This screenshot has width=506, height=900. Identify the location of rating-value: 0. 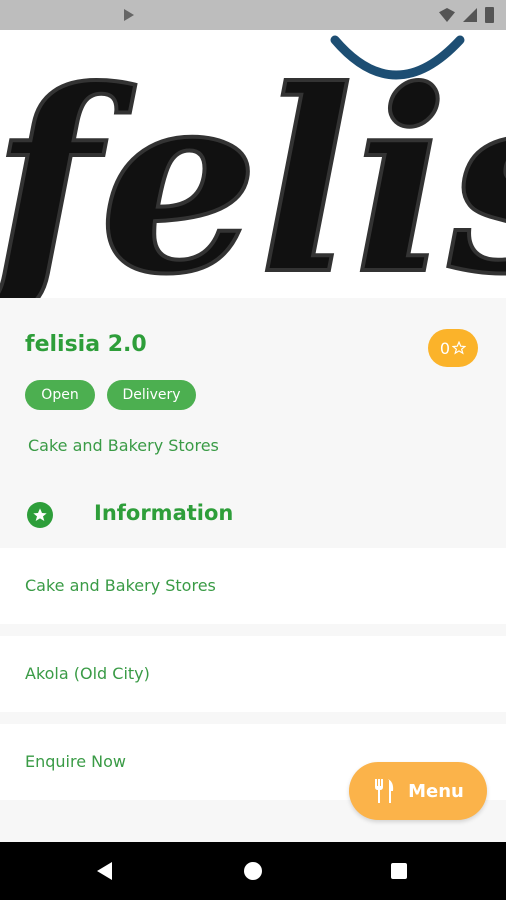
(445, 348).